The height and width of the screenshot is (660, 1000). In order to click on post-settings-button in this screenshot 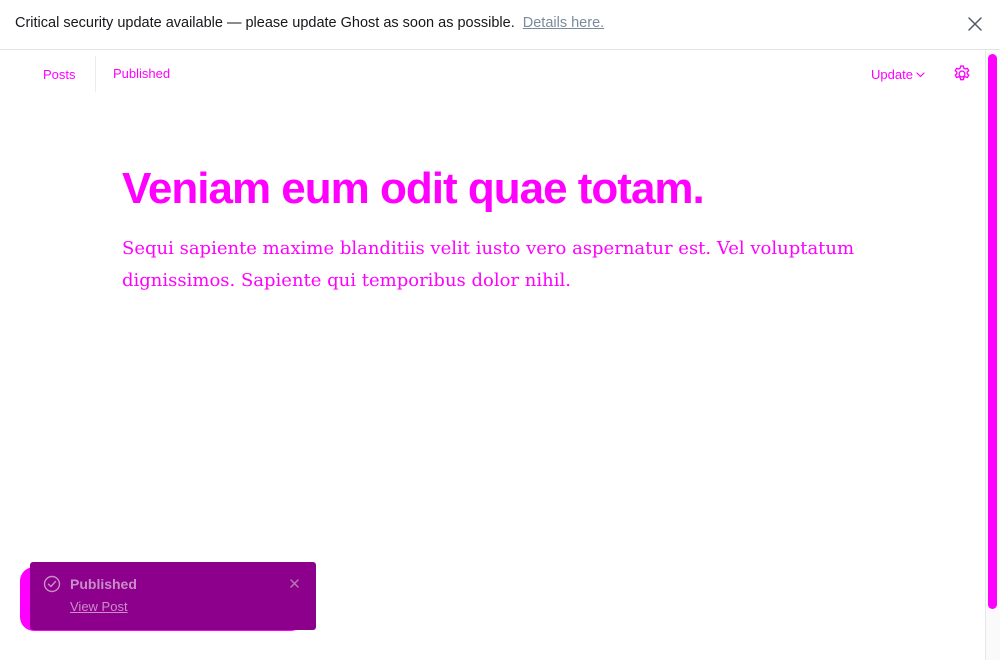, I will do `click(962, 74)`.